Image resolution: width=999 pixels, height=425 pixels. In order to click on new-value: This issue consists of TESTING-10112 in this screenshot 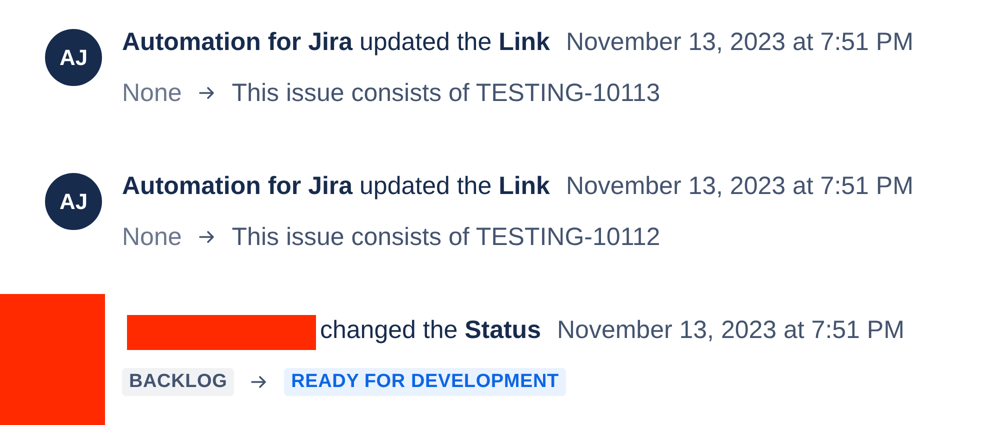, I will do `click(446, 237)`.